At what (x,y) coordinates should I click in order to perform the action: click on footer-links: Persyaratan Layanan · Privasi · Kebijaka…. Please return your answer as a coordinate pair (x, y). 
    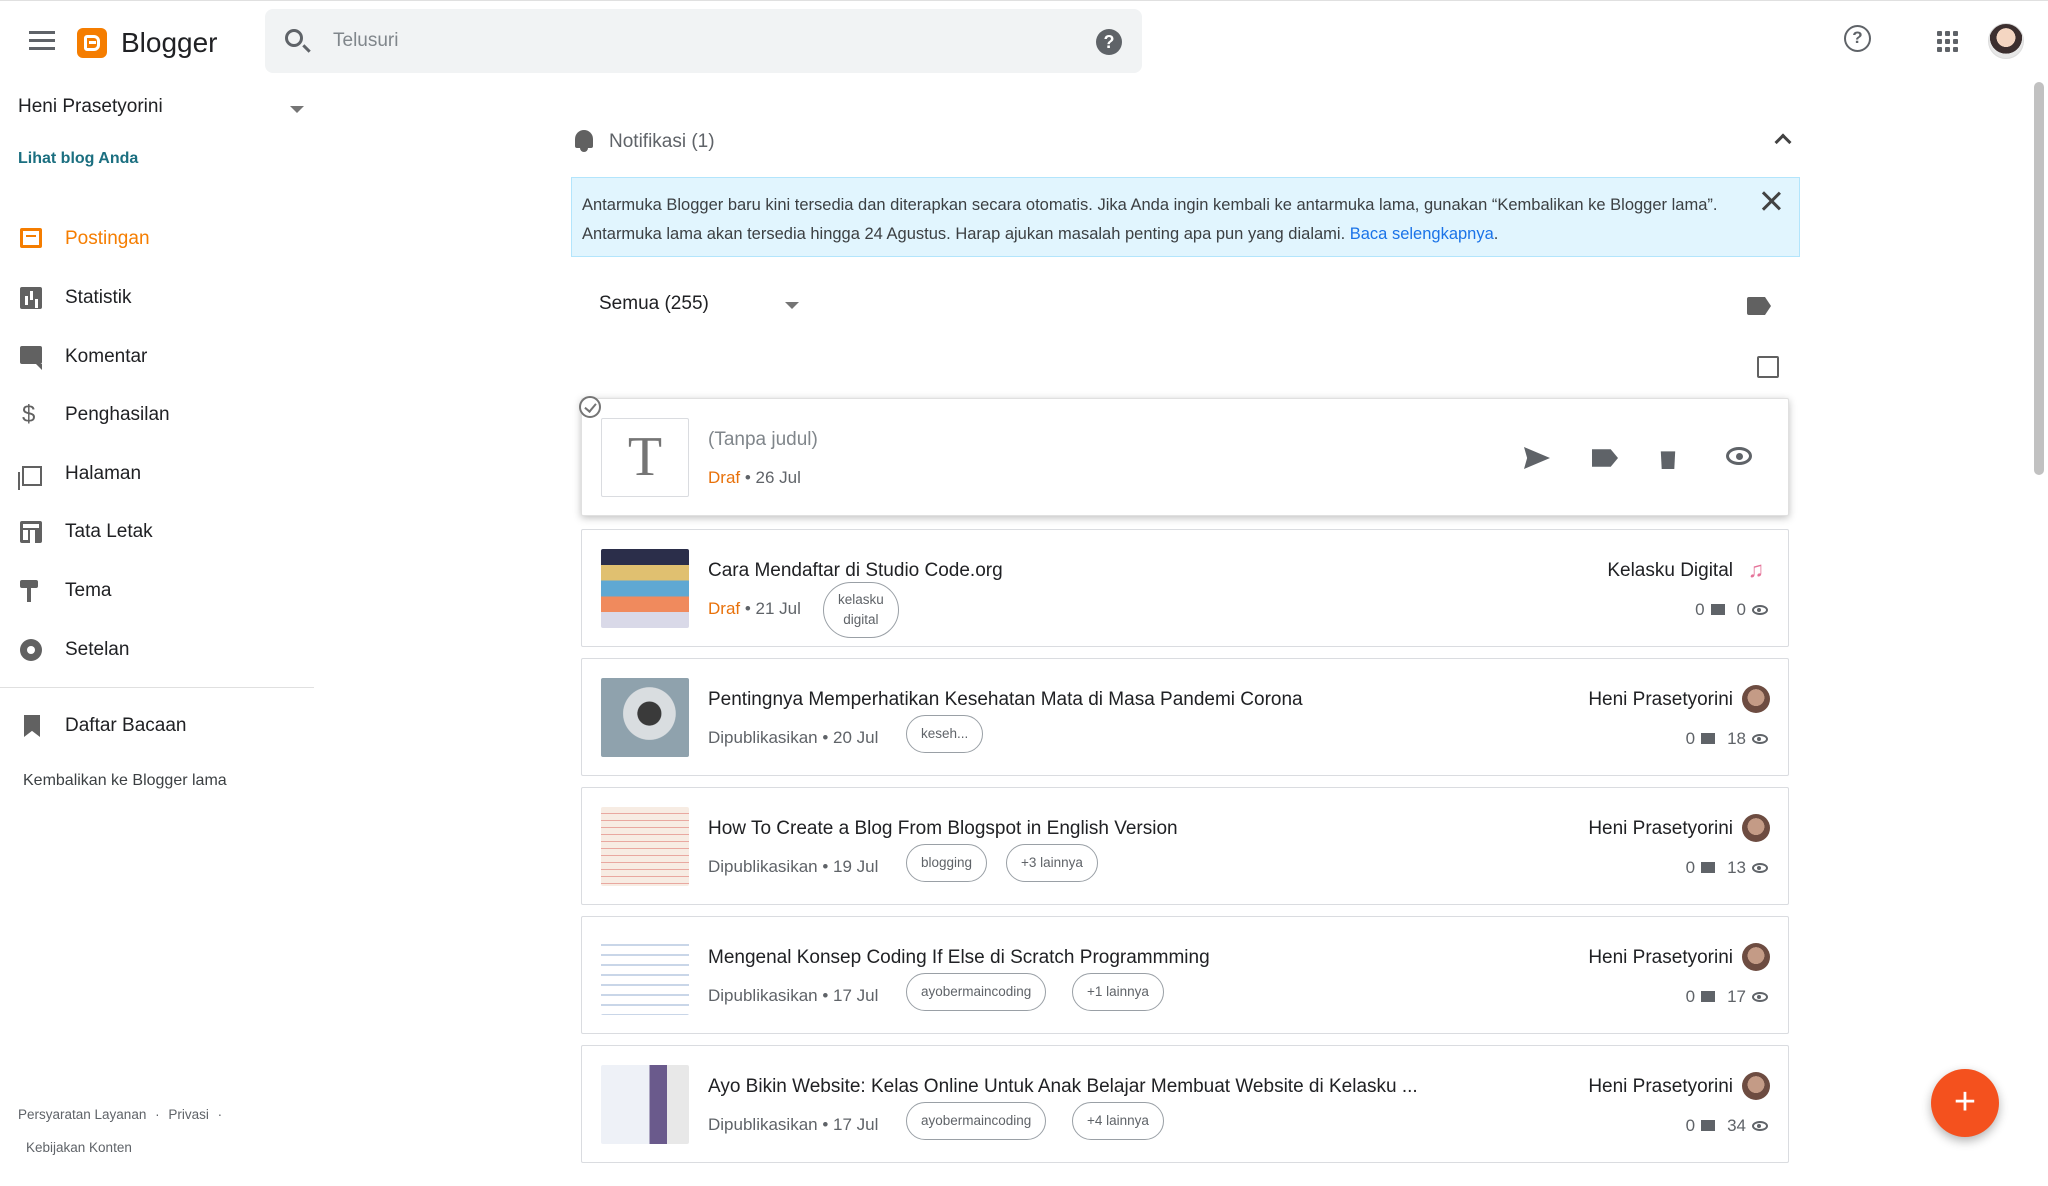
    Looking at the image, I should click on (148, 1131).